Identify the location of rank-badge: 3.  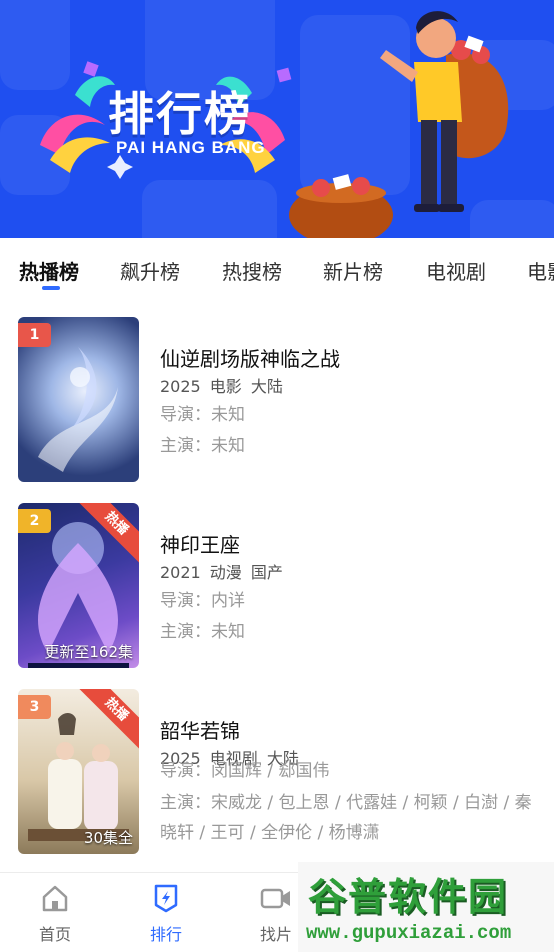
(34, 707).